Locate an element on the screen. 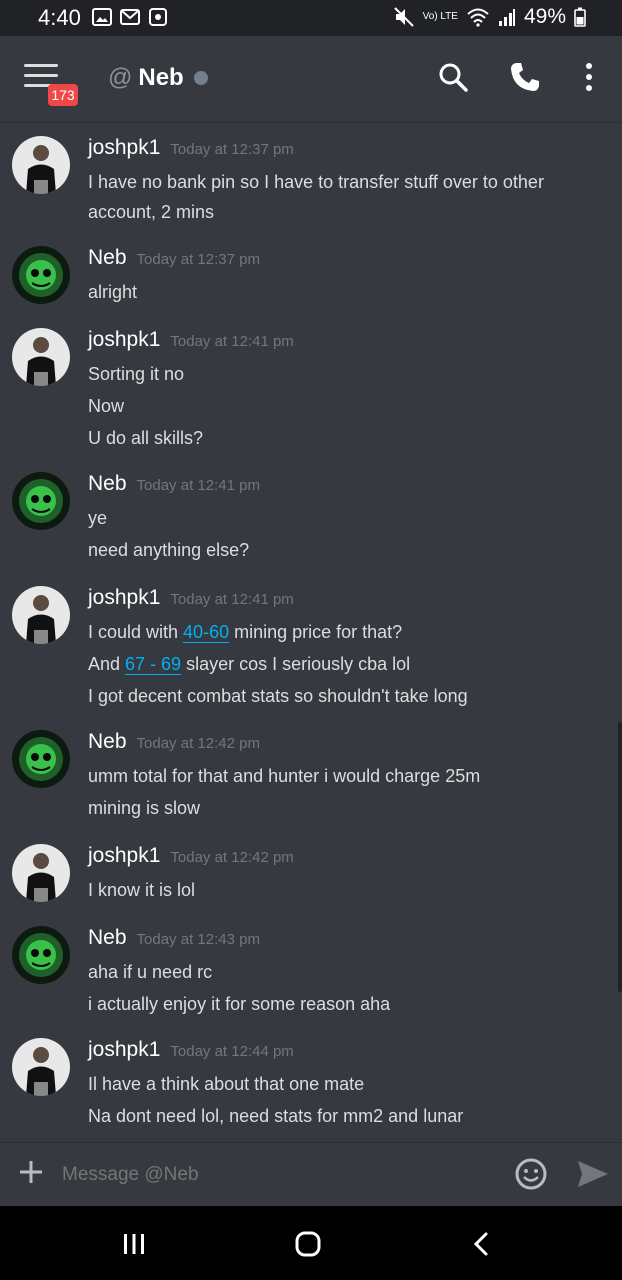 The height and width of the screenshot is (1280, 622). message-text: U do all skills? is located at coordinates (146, 438).